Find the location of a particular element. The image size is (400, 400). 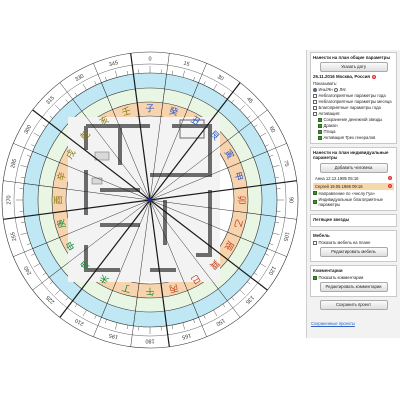

period-option-label: Ляг is located at coordinates (343, 90).